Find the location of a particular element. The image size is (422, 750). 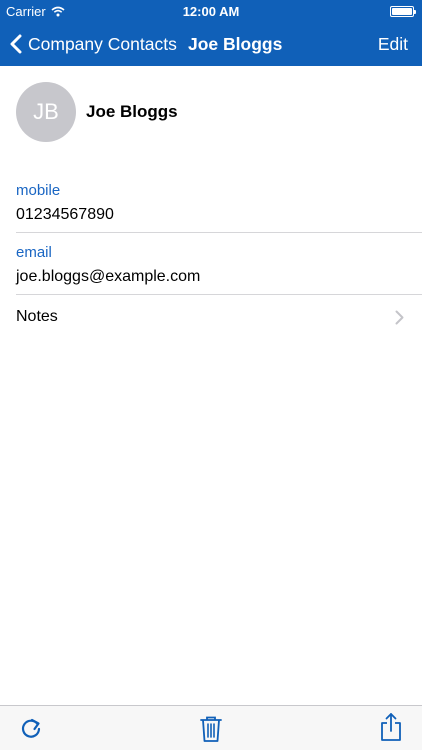

share-icon is located at coordinates (391, 727).